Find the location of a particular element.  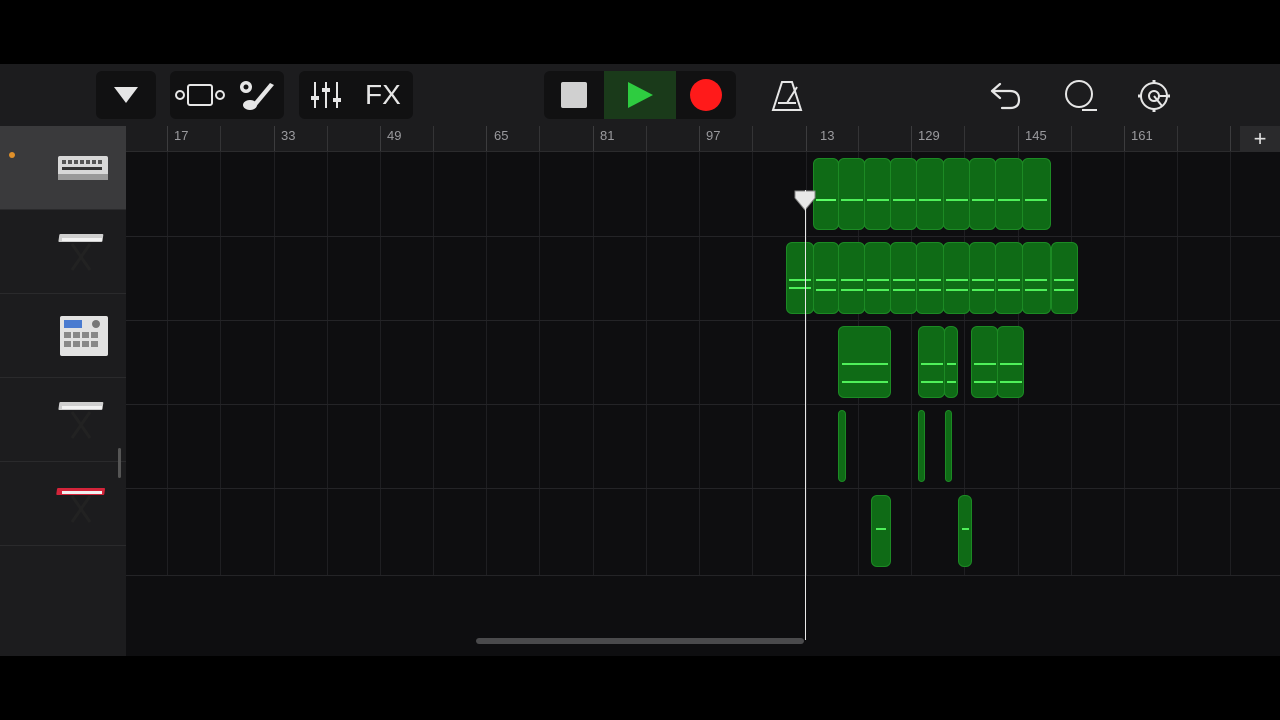

track-header-synth is located at coordinates (63, 504).